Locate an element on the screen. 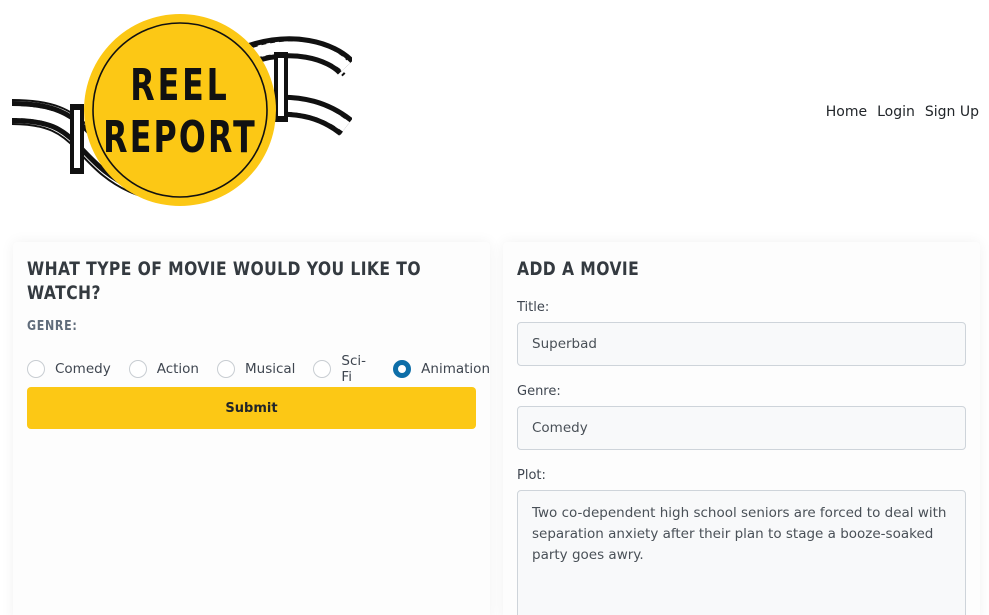  genre-input: Comedy is located at coordinates (741, 428).